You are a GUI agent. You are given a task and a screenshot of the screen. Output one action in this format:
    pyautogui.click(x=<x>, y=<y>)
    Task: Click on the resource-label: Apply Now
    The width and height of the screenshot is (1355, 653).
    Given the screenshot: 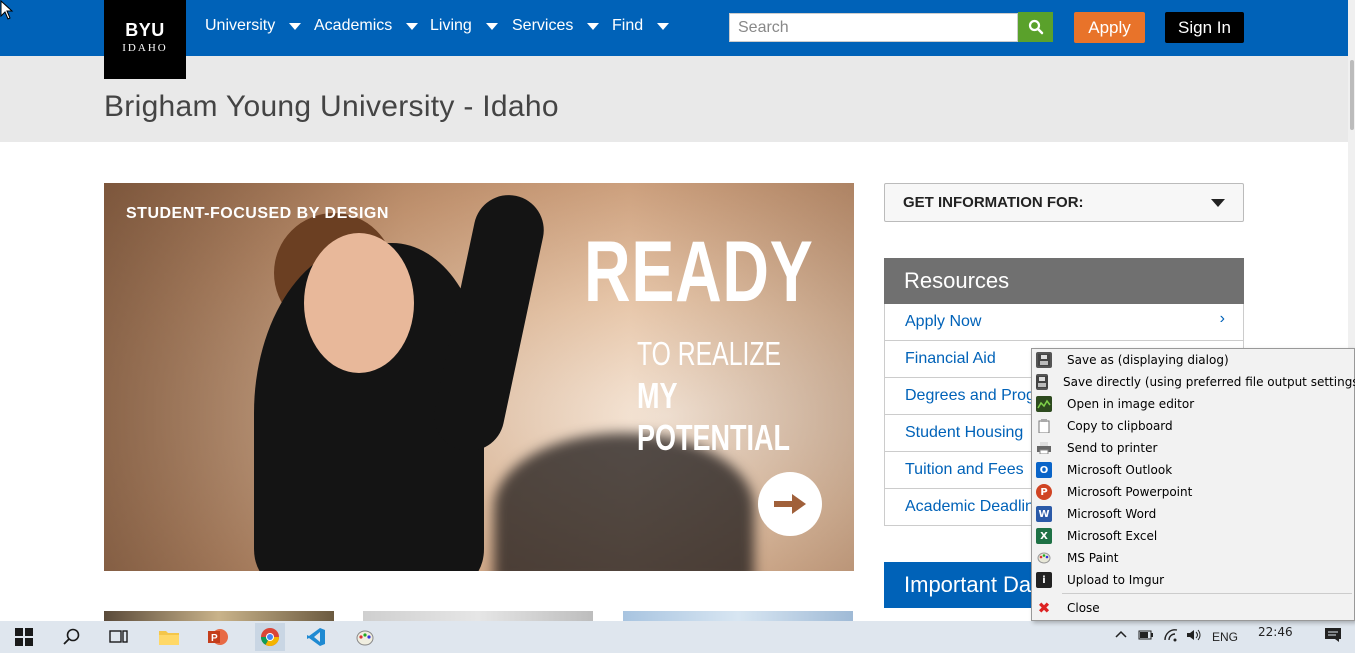 What is the action you would take?
    pyautogui.click(x=943, y=321)
    